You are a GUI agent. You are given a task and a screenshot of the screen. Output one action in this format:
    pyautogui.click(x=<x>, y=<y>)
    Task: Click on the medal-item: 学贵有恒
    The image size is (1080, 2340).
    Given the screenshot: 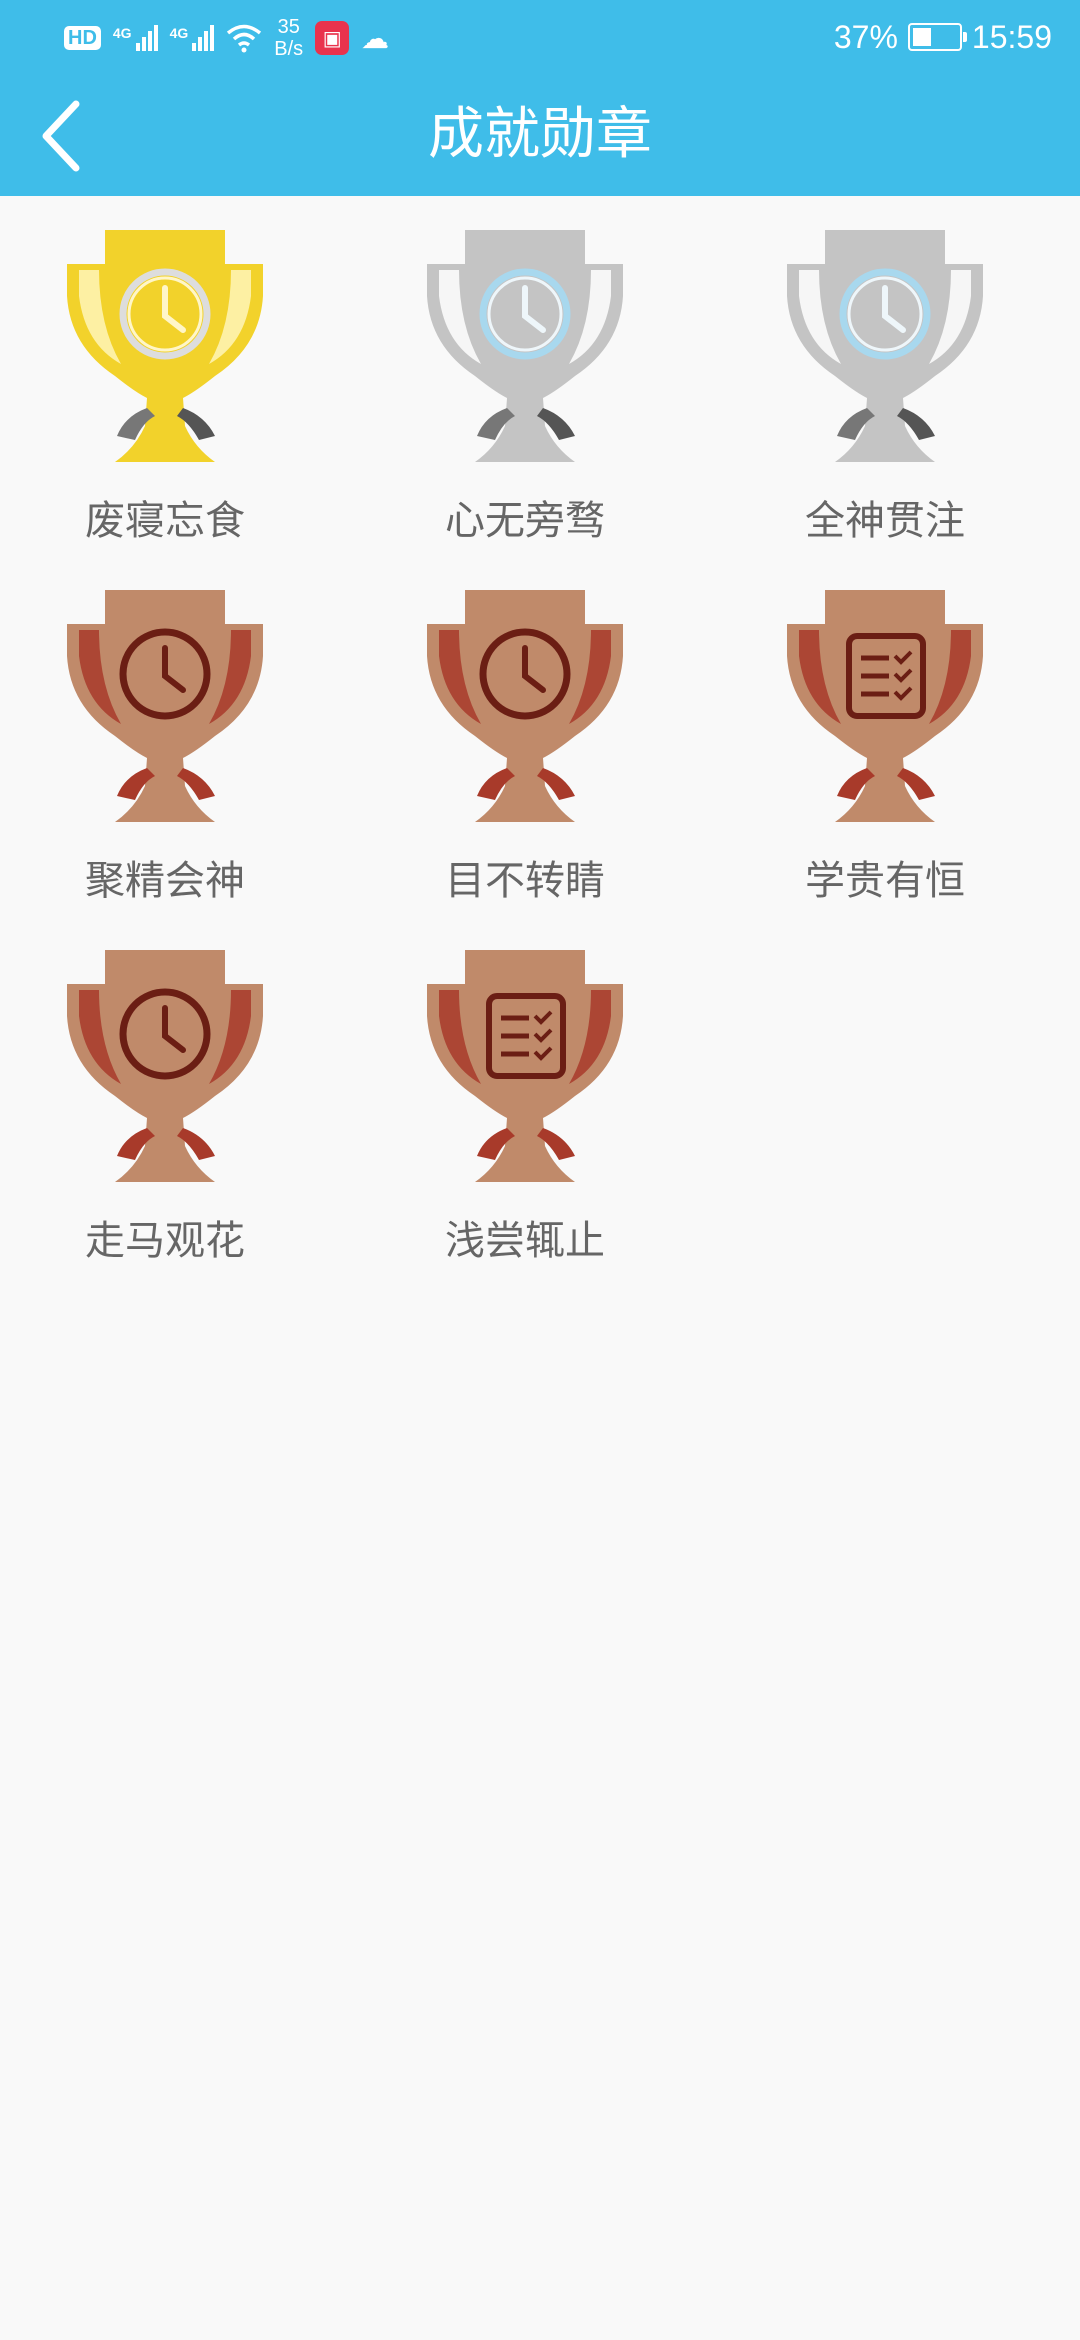 What is the action you would take?
    pyautogui.click(x=885, y=736)
    